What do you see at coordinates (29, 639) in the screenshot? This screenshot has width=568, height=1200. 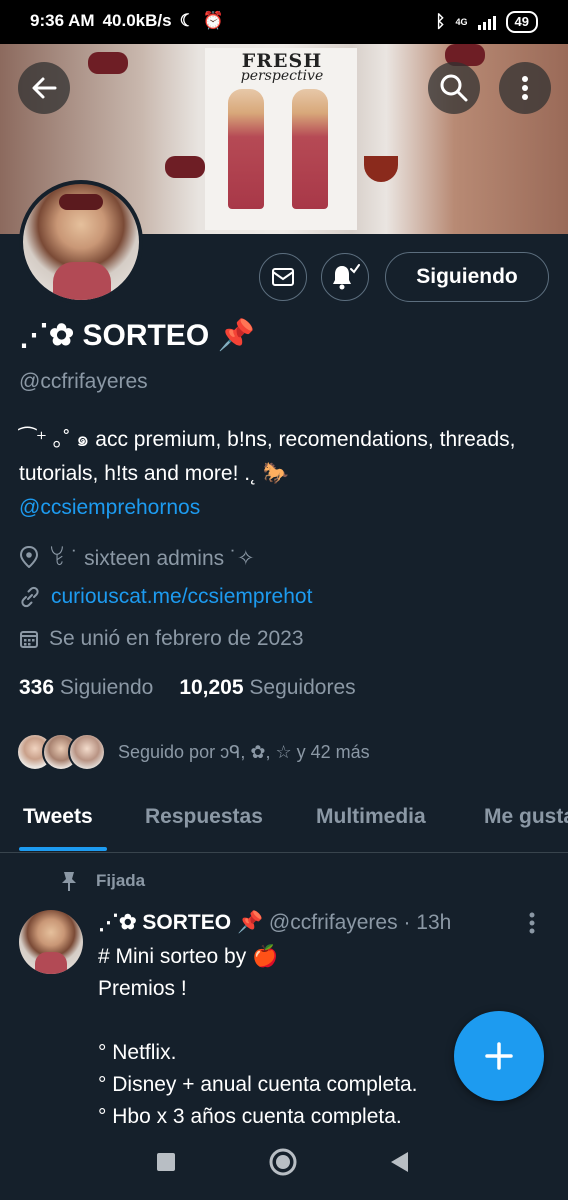 I see `calendar-icon` at bounding box center [29, 639].